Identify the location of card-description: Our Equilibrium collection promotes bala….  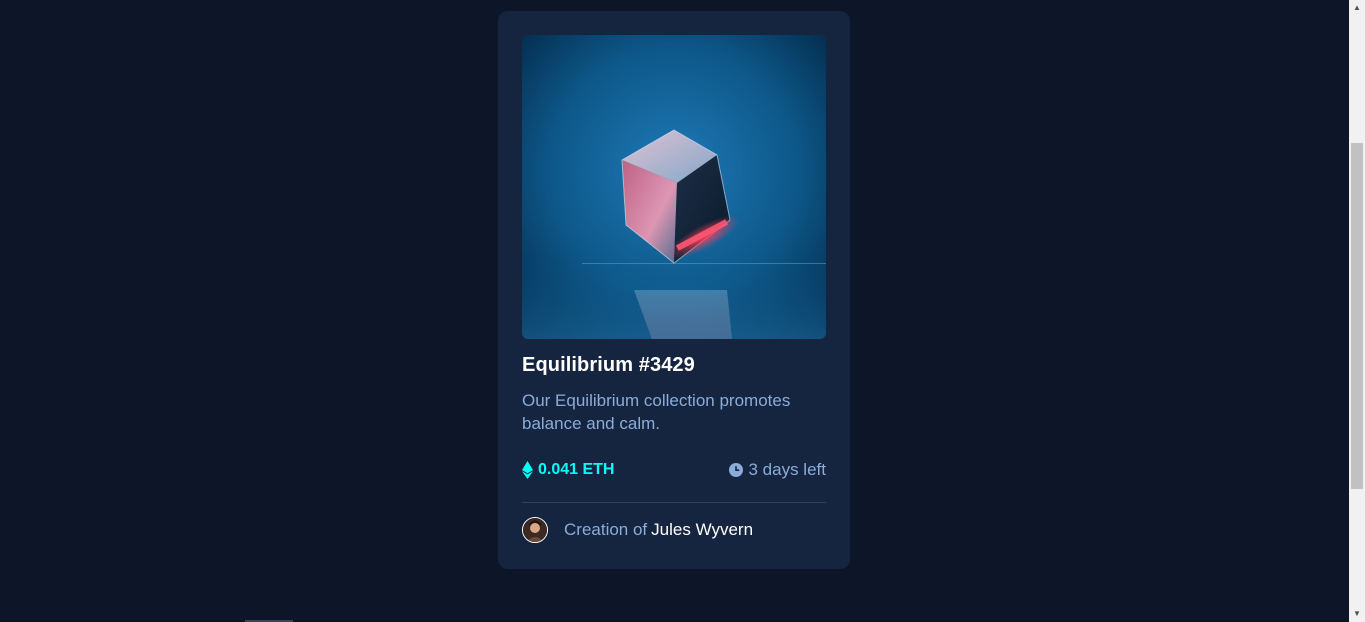
(656, 412).